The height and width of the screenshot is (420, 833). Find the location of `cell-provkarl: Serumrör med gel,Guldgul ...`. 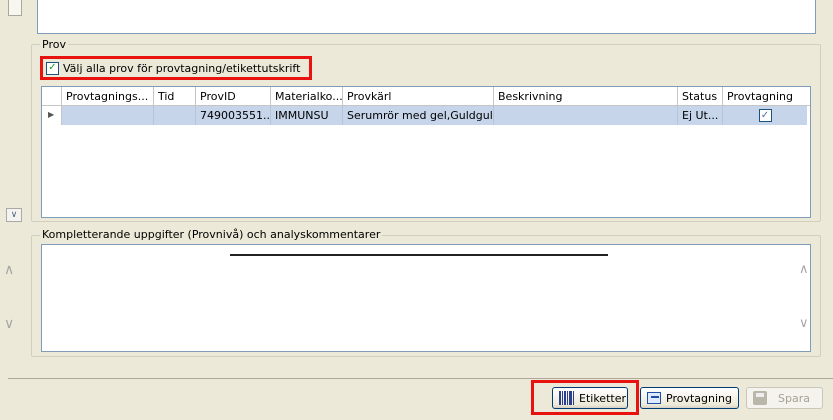

cell-provkarl: Serumrör med gel,Guldgul ... is located at coordinates (418, 115).